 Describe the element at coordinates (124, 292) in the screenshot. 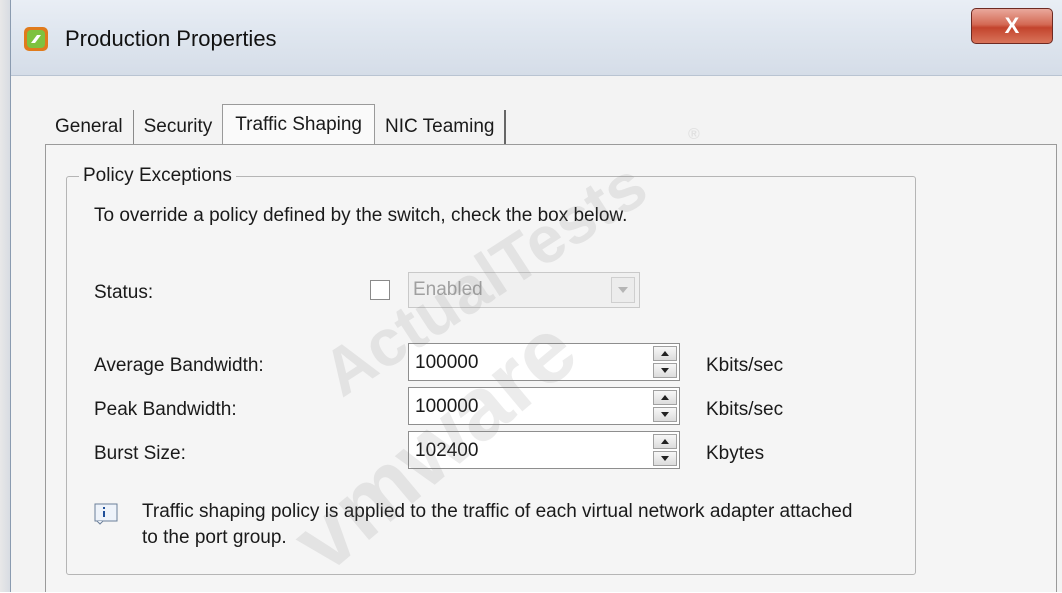

I see `status-label: Status:` at that location.